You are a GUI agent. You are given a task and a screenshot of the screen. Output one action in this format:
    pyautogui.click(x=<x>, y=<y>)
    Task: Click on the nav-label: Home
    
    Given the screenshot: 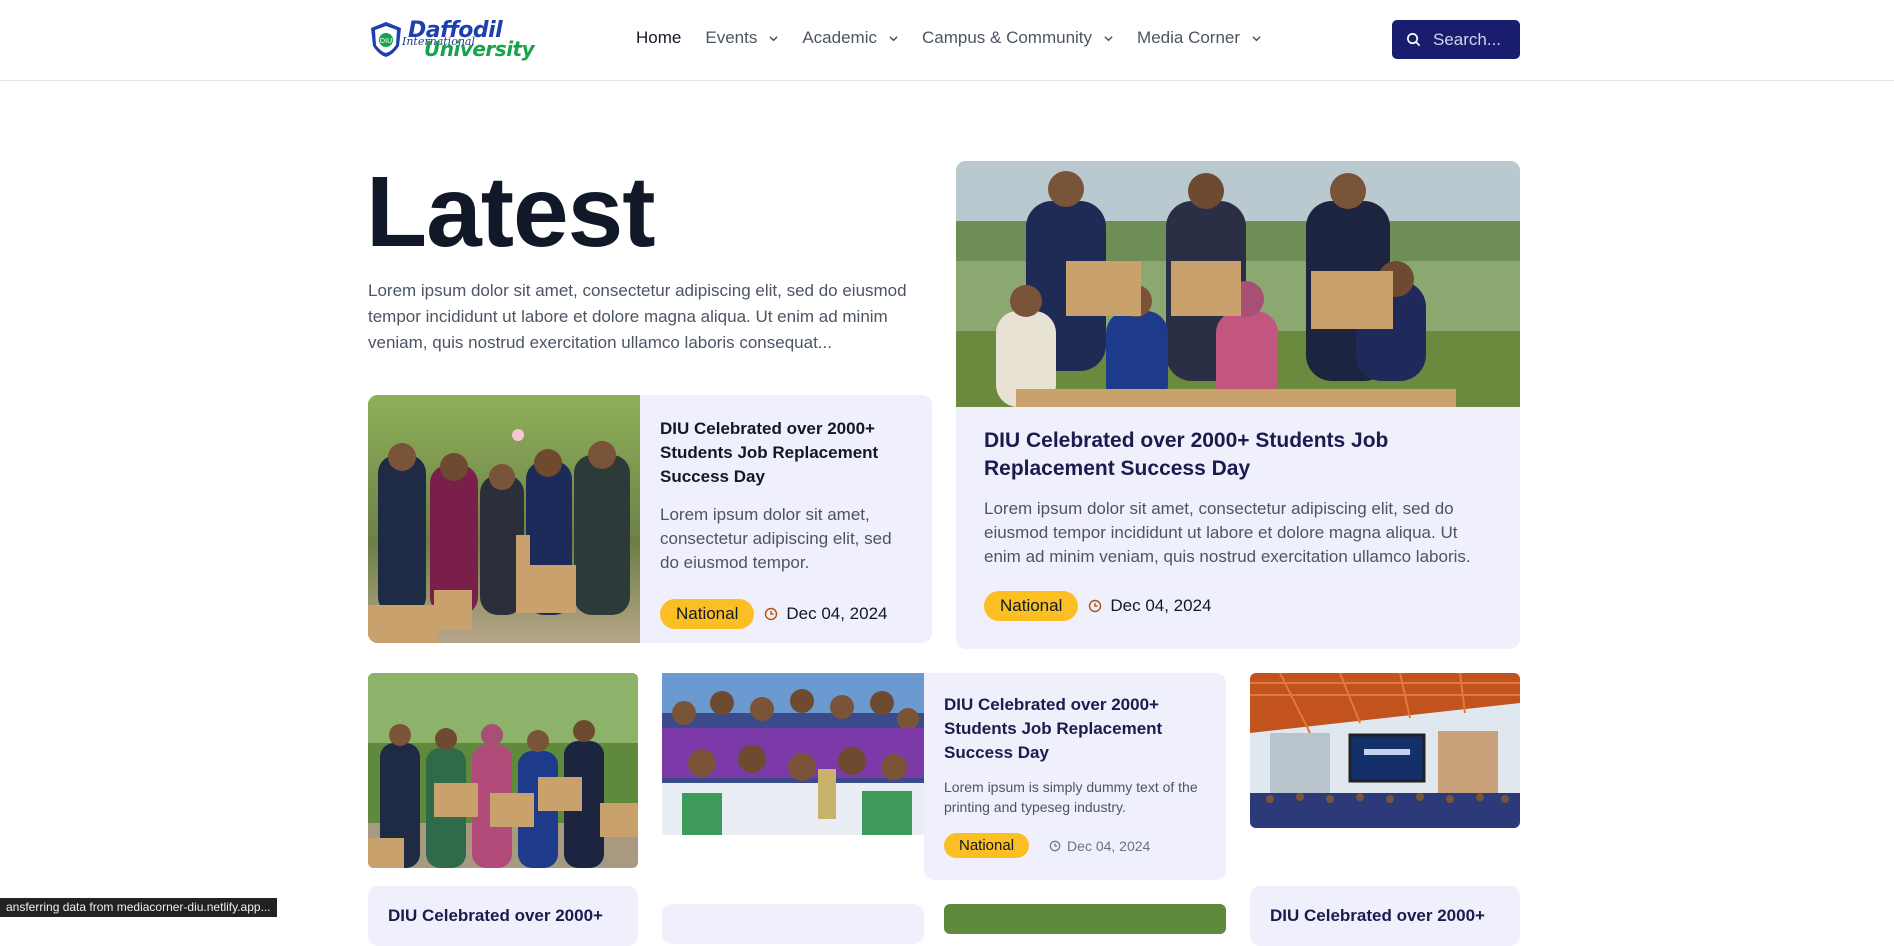 What is the action you would take?
    pyautogui.click(x=659, y=37)
    